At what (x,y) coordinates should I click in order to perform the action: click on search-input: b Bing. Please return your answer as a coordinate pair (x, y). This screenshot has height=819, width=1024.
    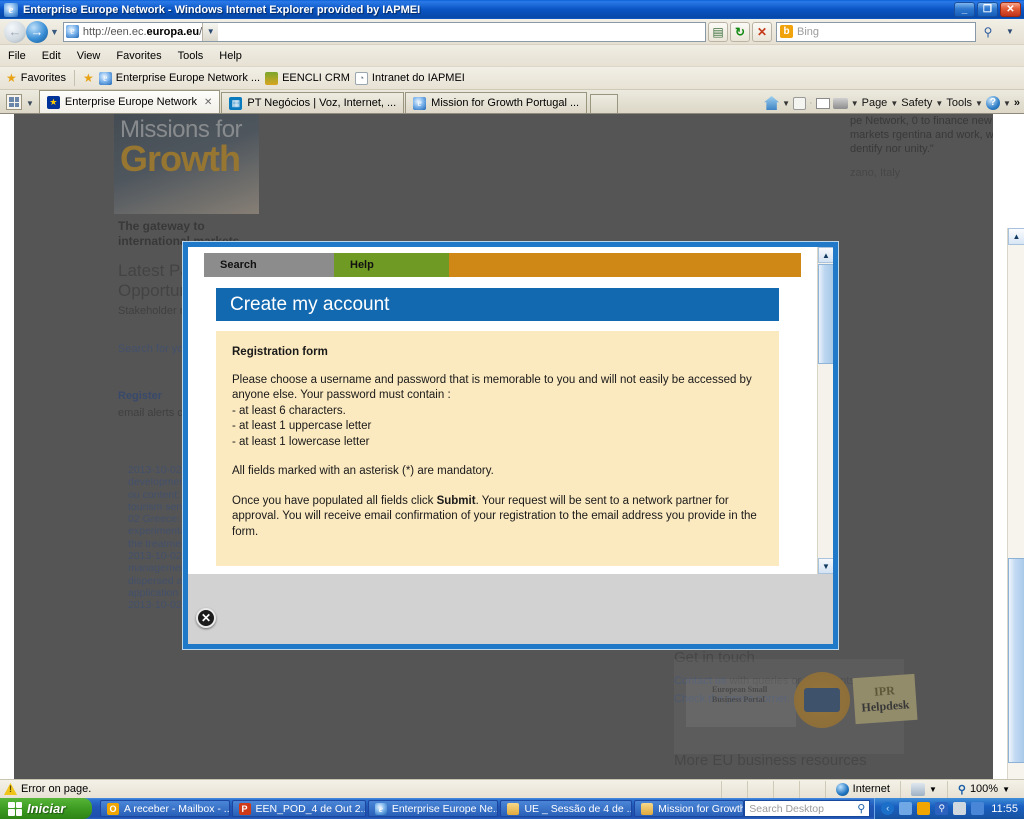
    Looking at the image, I should click on (876, 31).